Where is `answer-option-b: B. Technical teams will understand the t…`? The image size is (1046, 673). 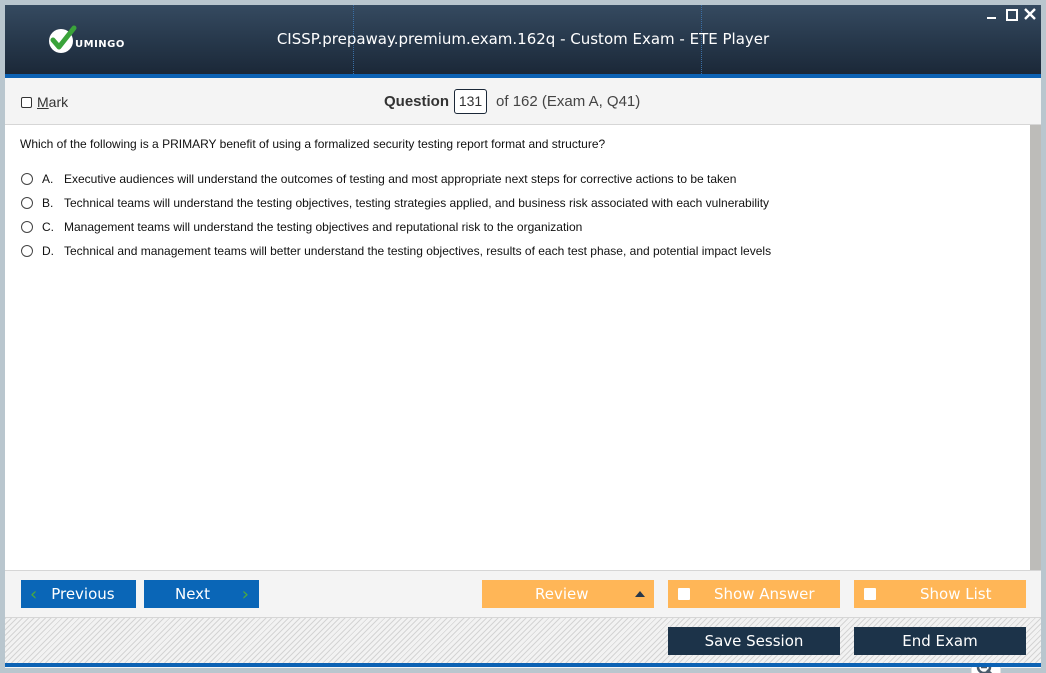
answer-option-b: B. Technical teams will understand the t… is located at coordinates (396, 203).